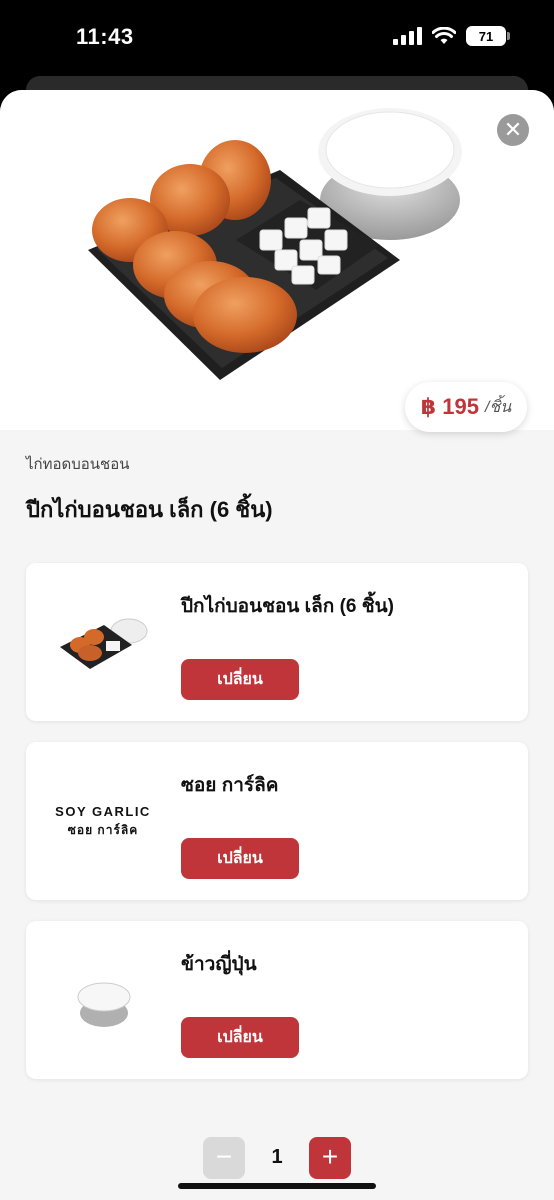 The image size is (554, 1200). I want to click on option-name: ข้าวญี่ปุ่น, so click(219, 964).